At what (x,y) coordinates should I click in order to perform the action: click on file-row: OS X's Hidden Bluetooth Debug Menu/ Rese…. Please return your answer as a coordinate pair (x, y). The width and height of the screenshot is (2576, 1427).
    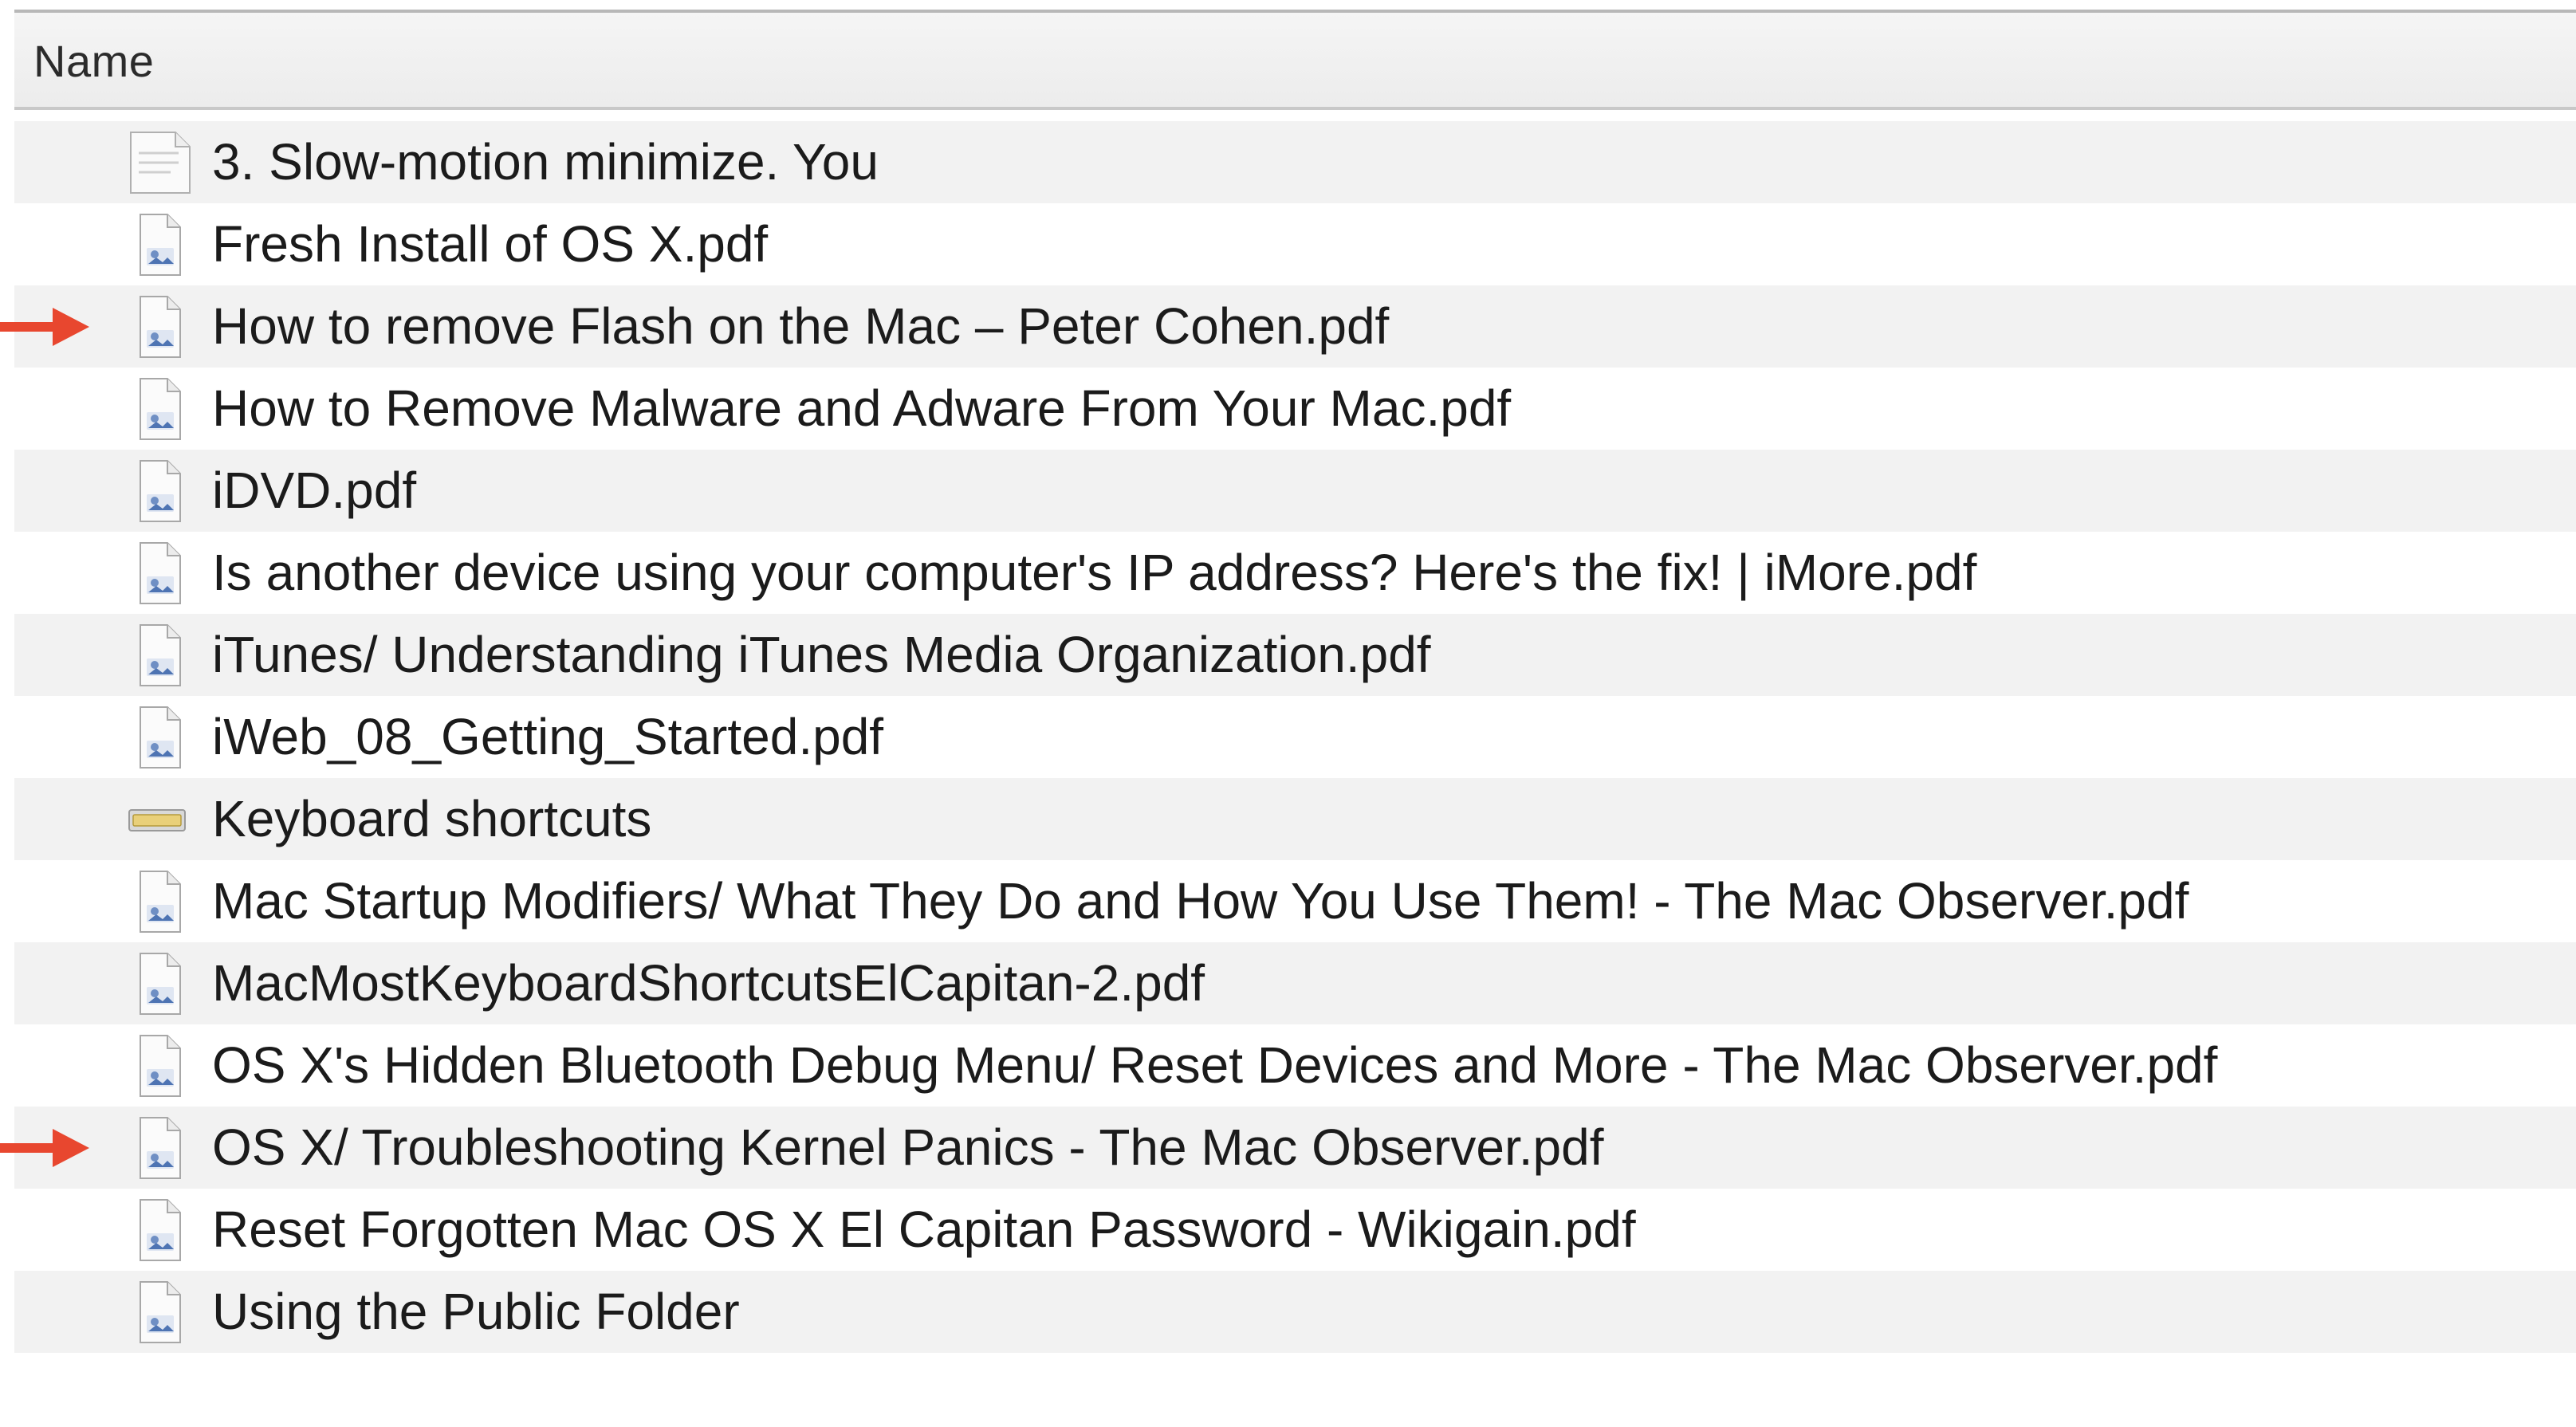
    Looking at the image, I should click on (1295, 1065).